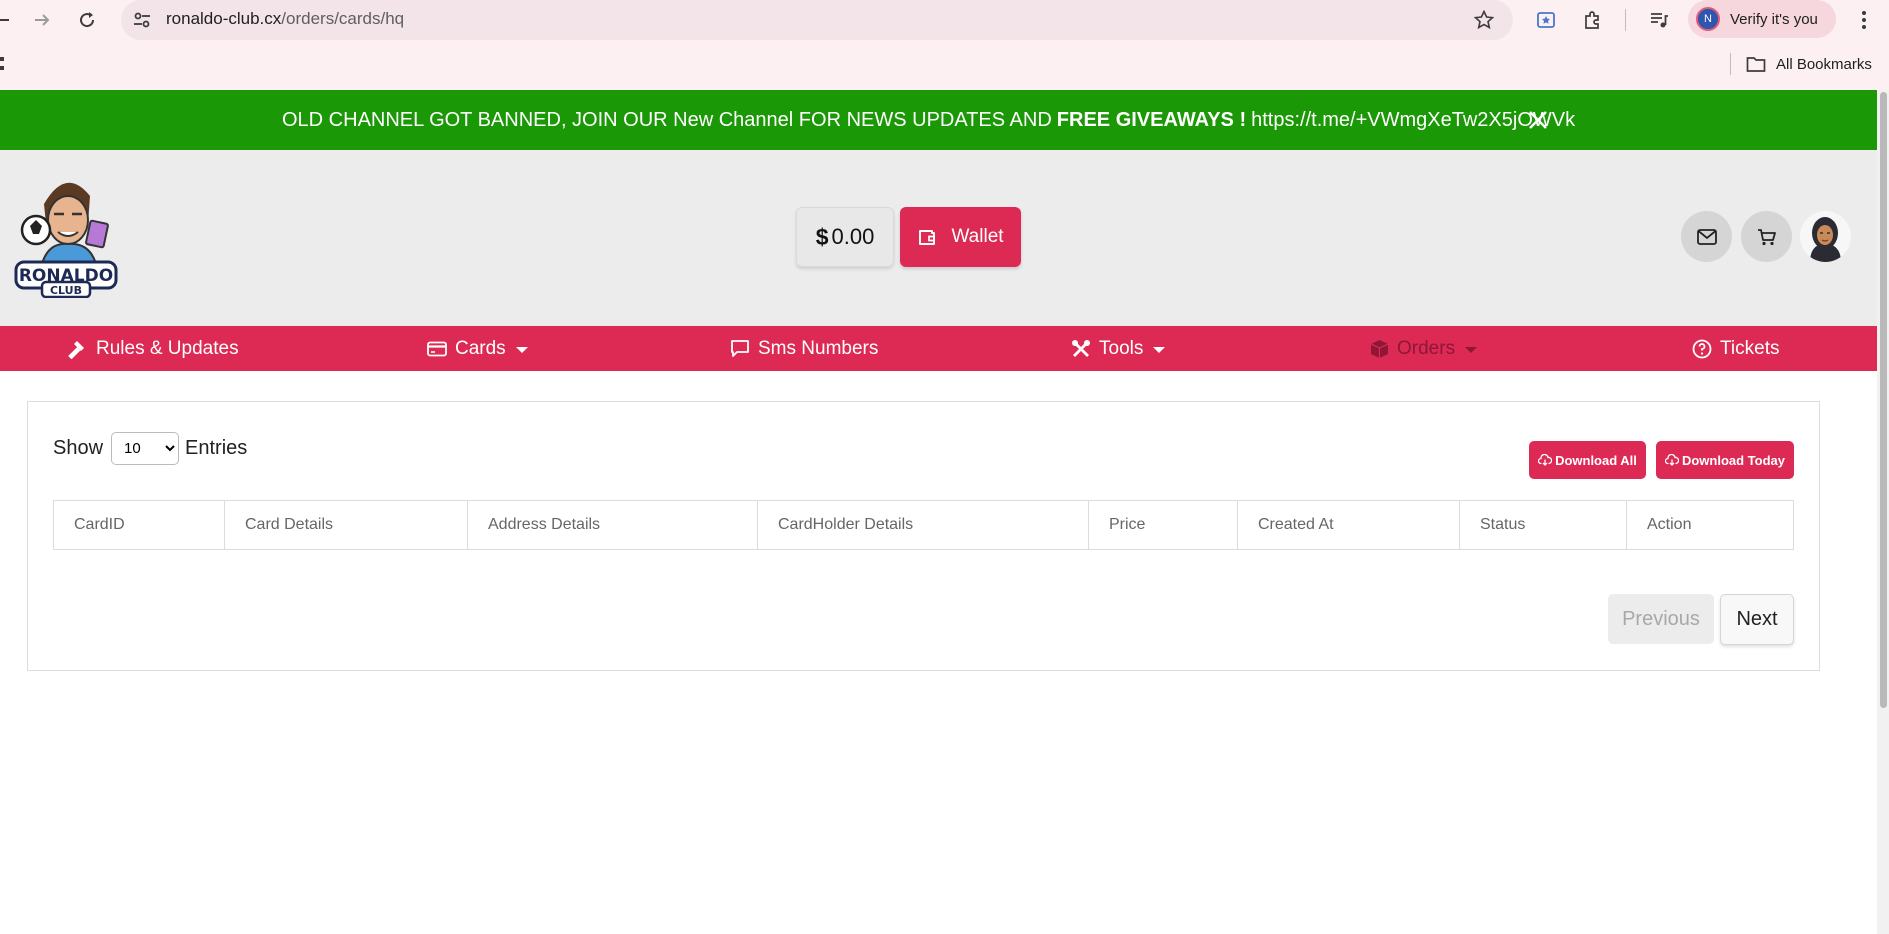  What do you see at coordinates (1710, 525) in the screenshot?
I see `col-action: Action` at bounding box center [1710, 525].